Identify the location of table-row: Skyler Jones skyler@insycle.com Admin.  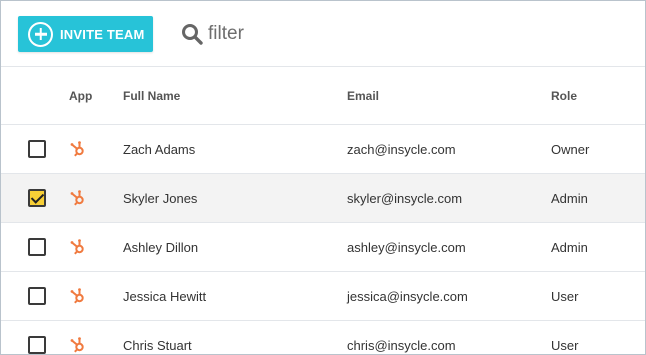
(323, 197).